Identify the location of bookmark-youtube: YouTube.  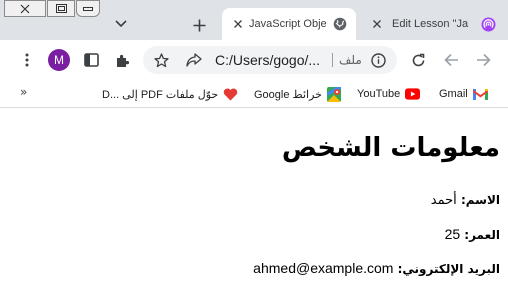
(389, 94).